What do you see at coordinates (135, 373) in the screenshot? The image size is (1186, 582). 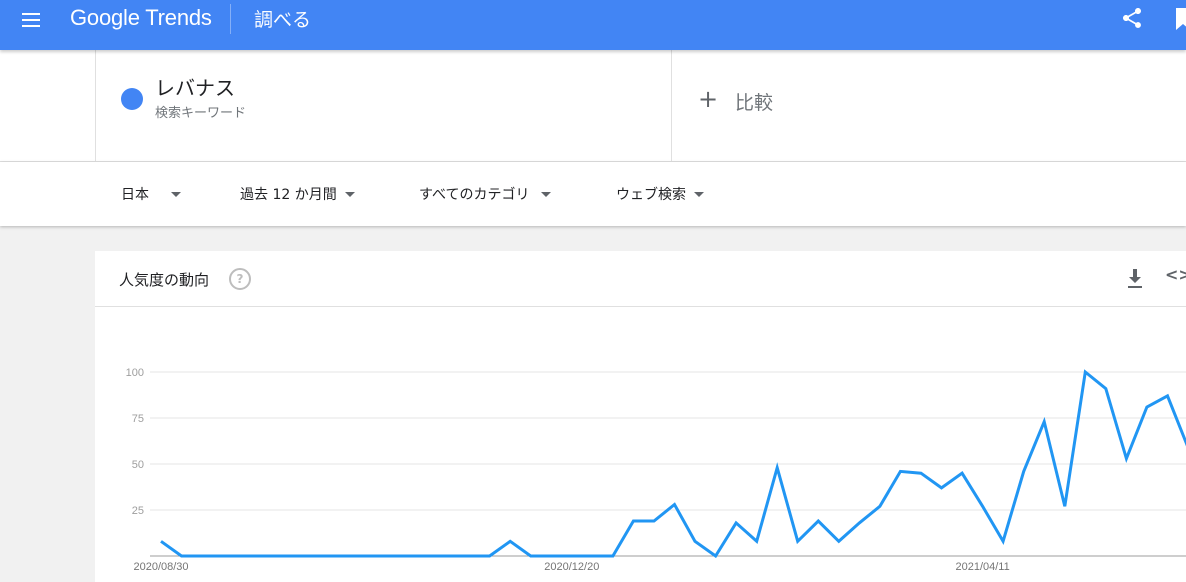 I see `y-tick-label: 100` at bounding box center [135, 373].